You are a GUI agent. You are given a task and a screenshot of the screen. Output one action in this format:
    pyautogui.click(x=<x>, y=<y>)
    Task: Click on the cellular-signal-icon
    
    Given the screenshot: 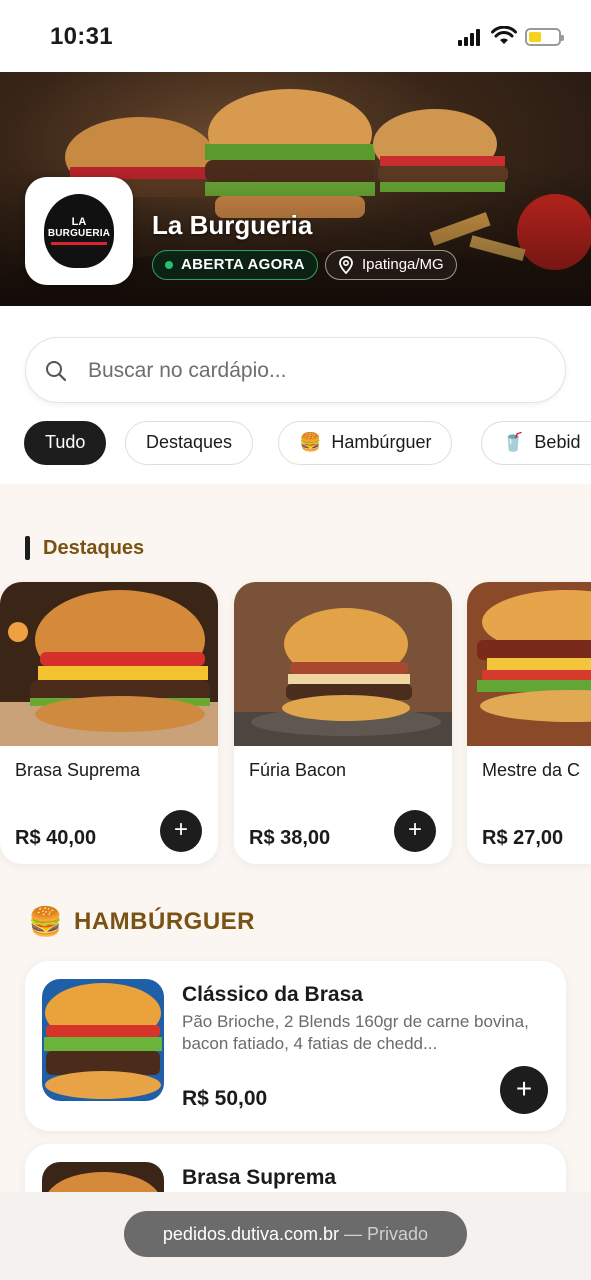 What is the action you would take?
    pyautogui.click(x=471, y=37)
    